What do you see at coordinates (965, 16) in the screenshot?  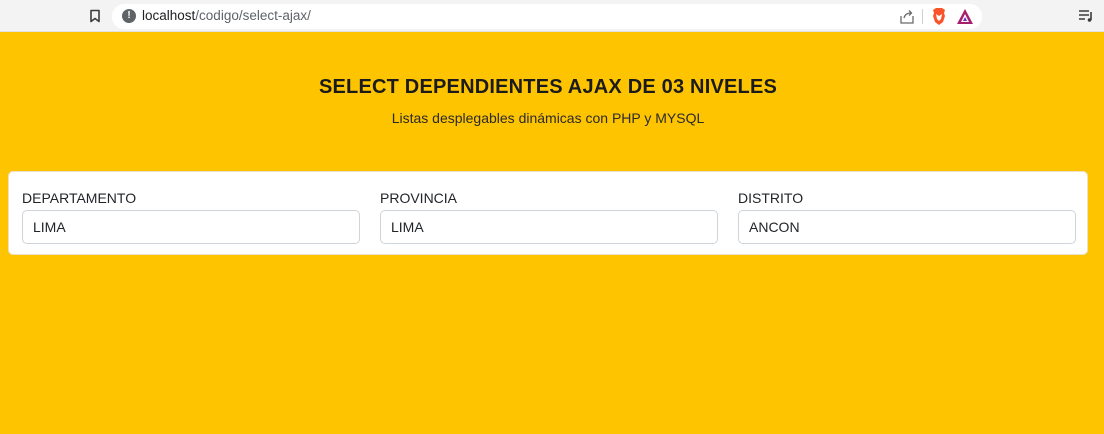 I see `brave-rewards-icon` at bounding box center [965, 16].